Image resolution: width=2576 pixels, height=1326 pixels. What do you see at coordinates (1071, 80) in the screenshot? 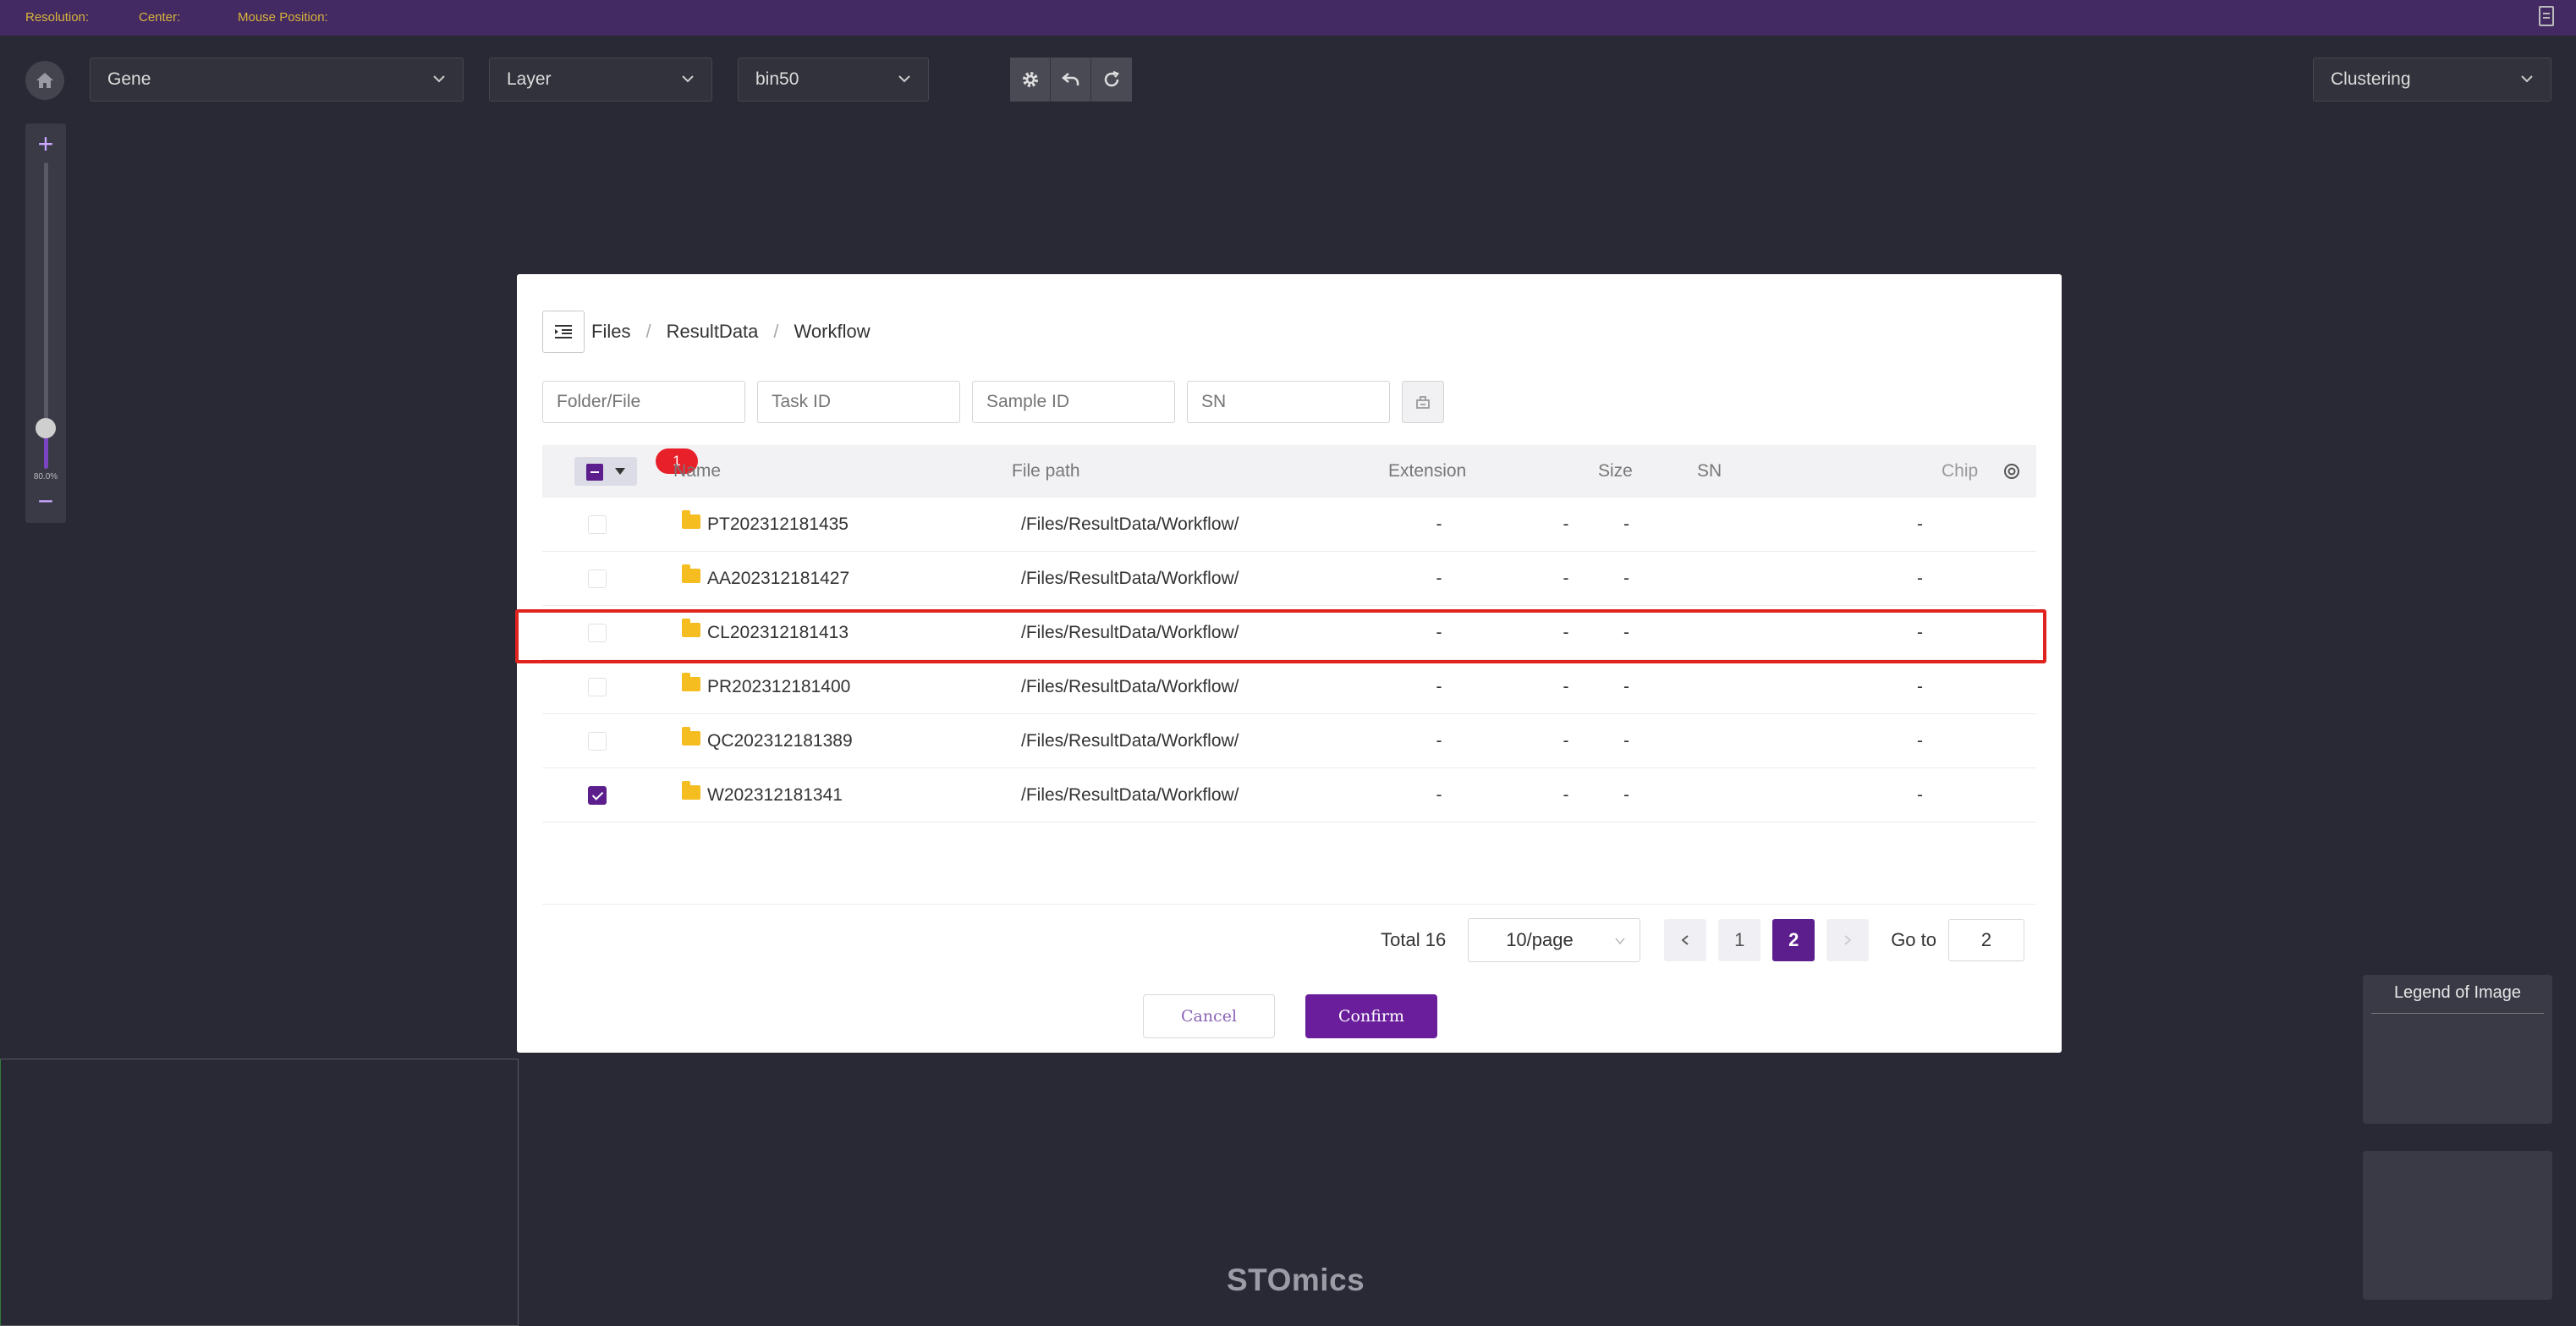
I see `undo-button` at bounding box center [1071, 80].